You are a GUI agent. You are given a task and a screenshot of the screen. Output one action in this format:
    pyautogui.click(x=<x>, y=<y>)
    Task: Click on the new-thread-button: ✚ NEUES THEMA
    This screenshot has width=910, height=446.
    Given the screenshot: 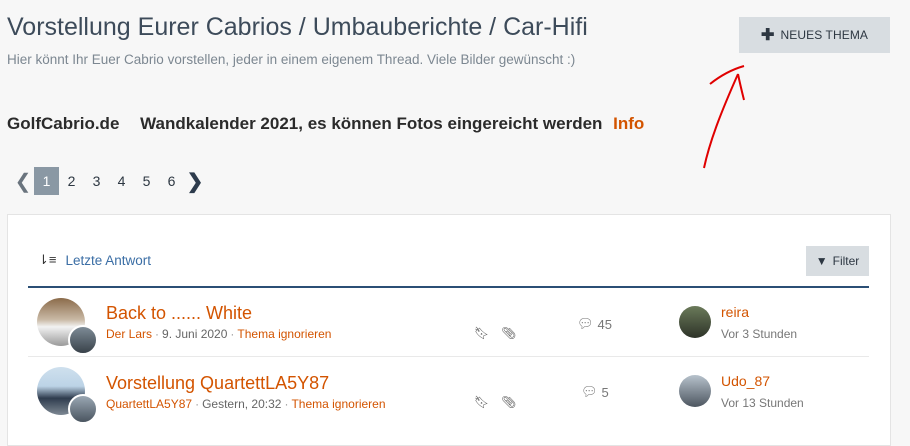 What is the action you would take?
    pyautogui.click(x=814, y=35)
    